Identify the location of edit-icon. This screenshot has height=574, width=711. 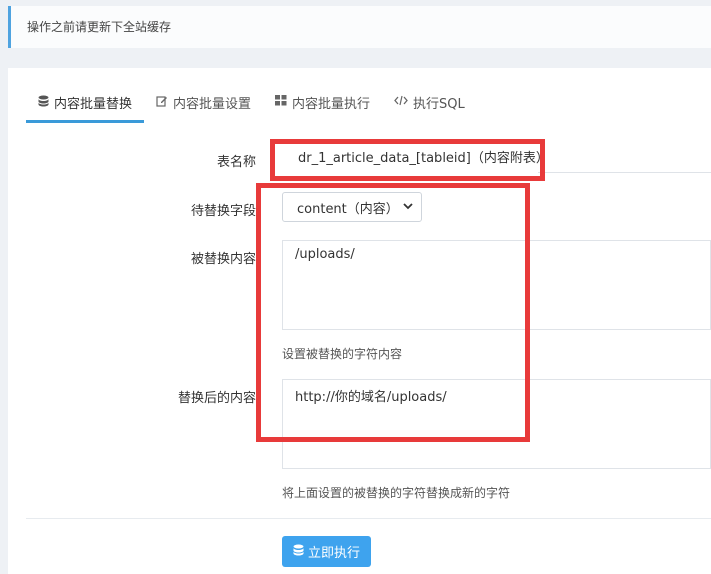
(162, 102).